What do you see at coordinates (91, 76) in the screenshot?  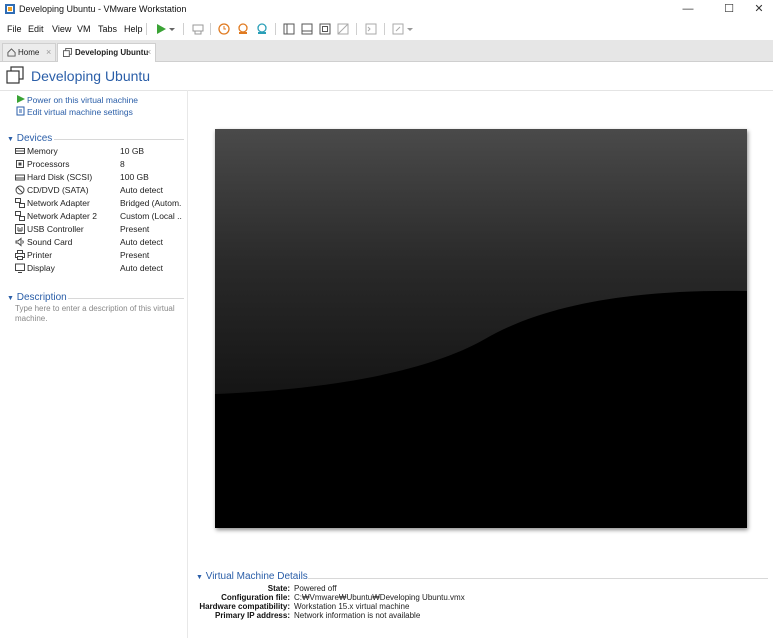 I see `vm-title: Developing Ubuntu` at bounding box center [91, 76].